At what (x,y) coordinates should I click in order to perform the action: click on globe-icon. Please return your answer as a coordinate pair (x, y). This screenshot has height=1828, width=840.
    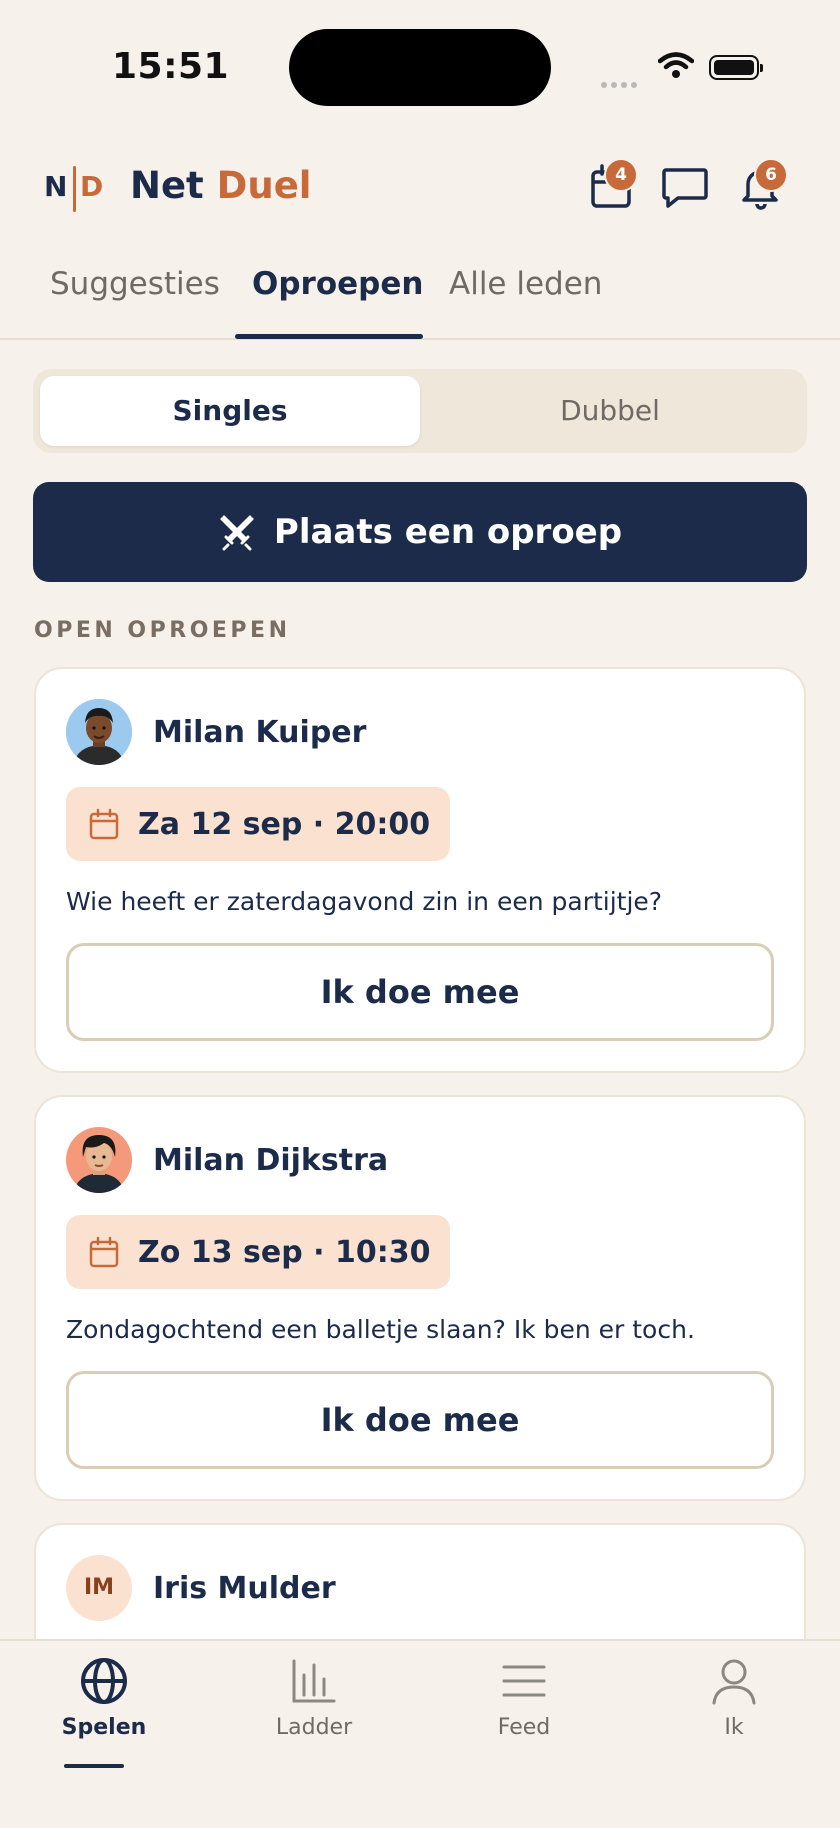
    Looking at the image, I should click on (104, 1681).